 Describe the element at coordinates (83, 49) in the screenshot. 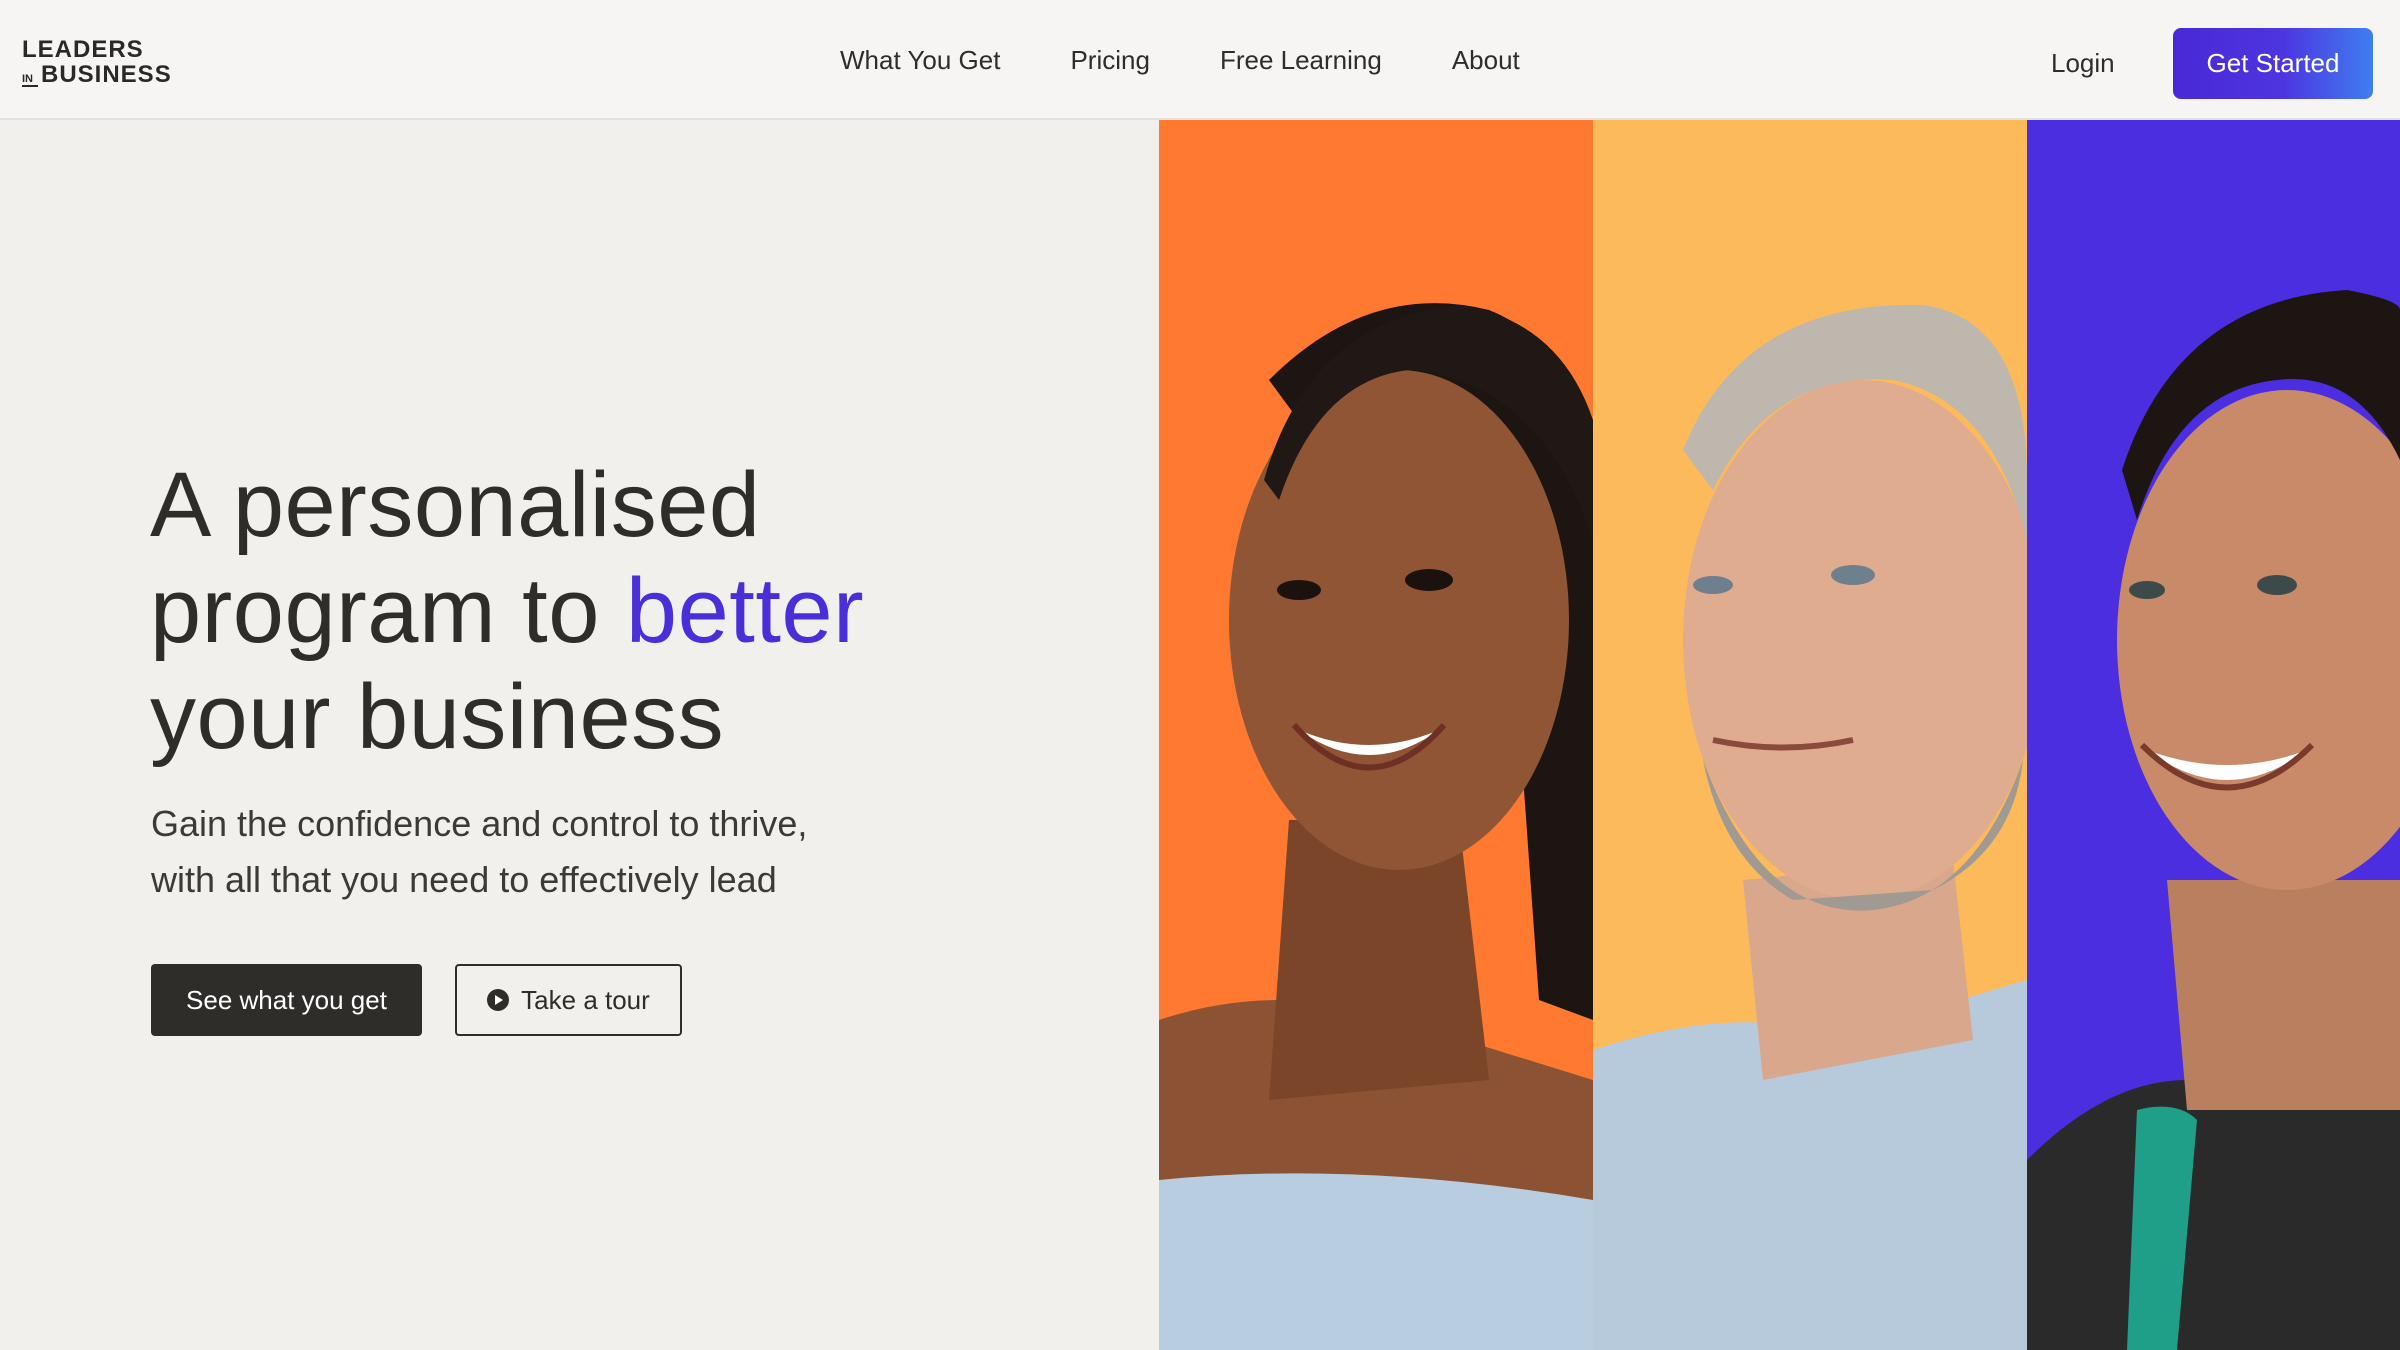

I see `logo-text-top: LEADERS` at that location.